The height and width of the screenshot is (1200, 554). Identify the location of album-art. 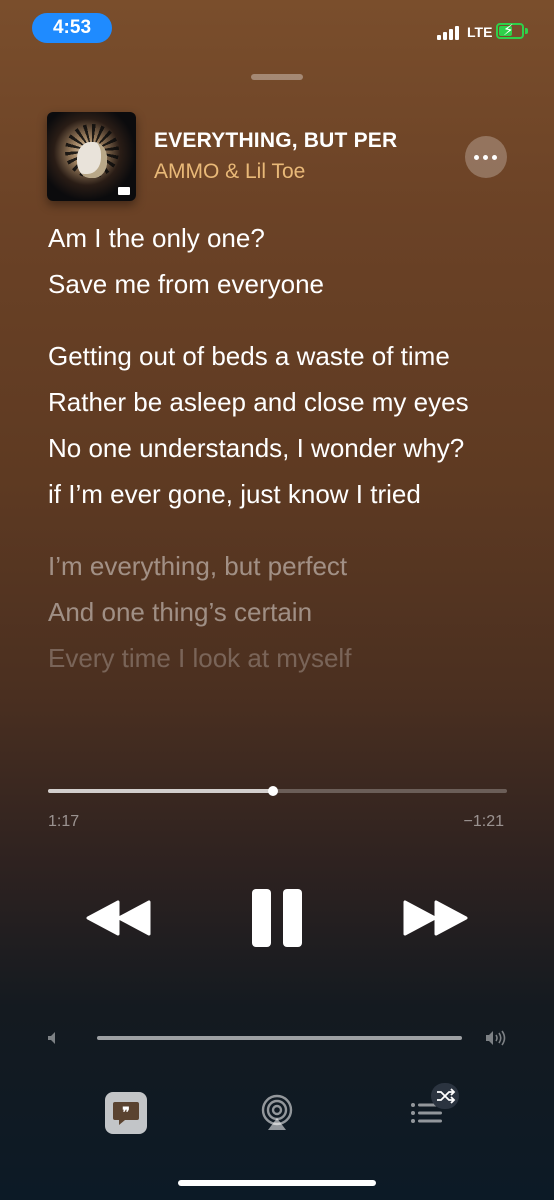
(91, 156).